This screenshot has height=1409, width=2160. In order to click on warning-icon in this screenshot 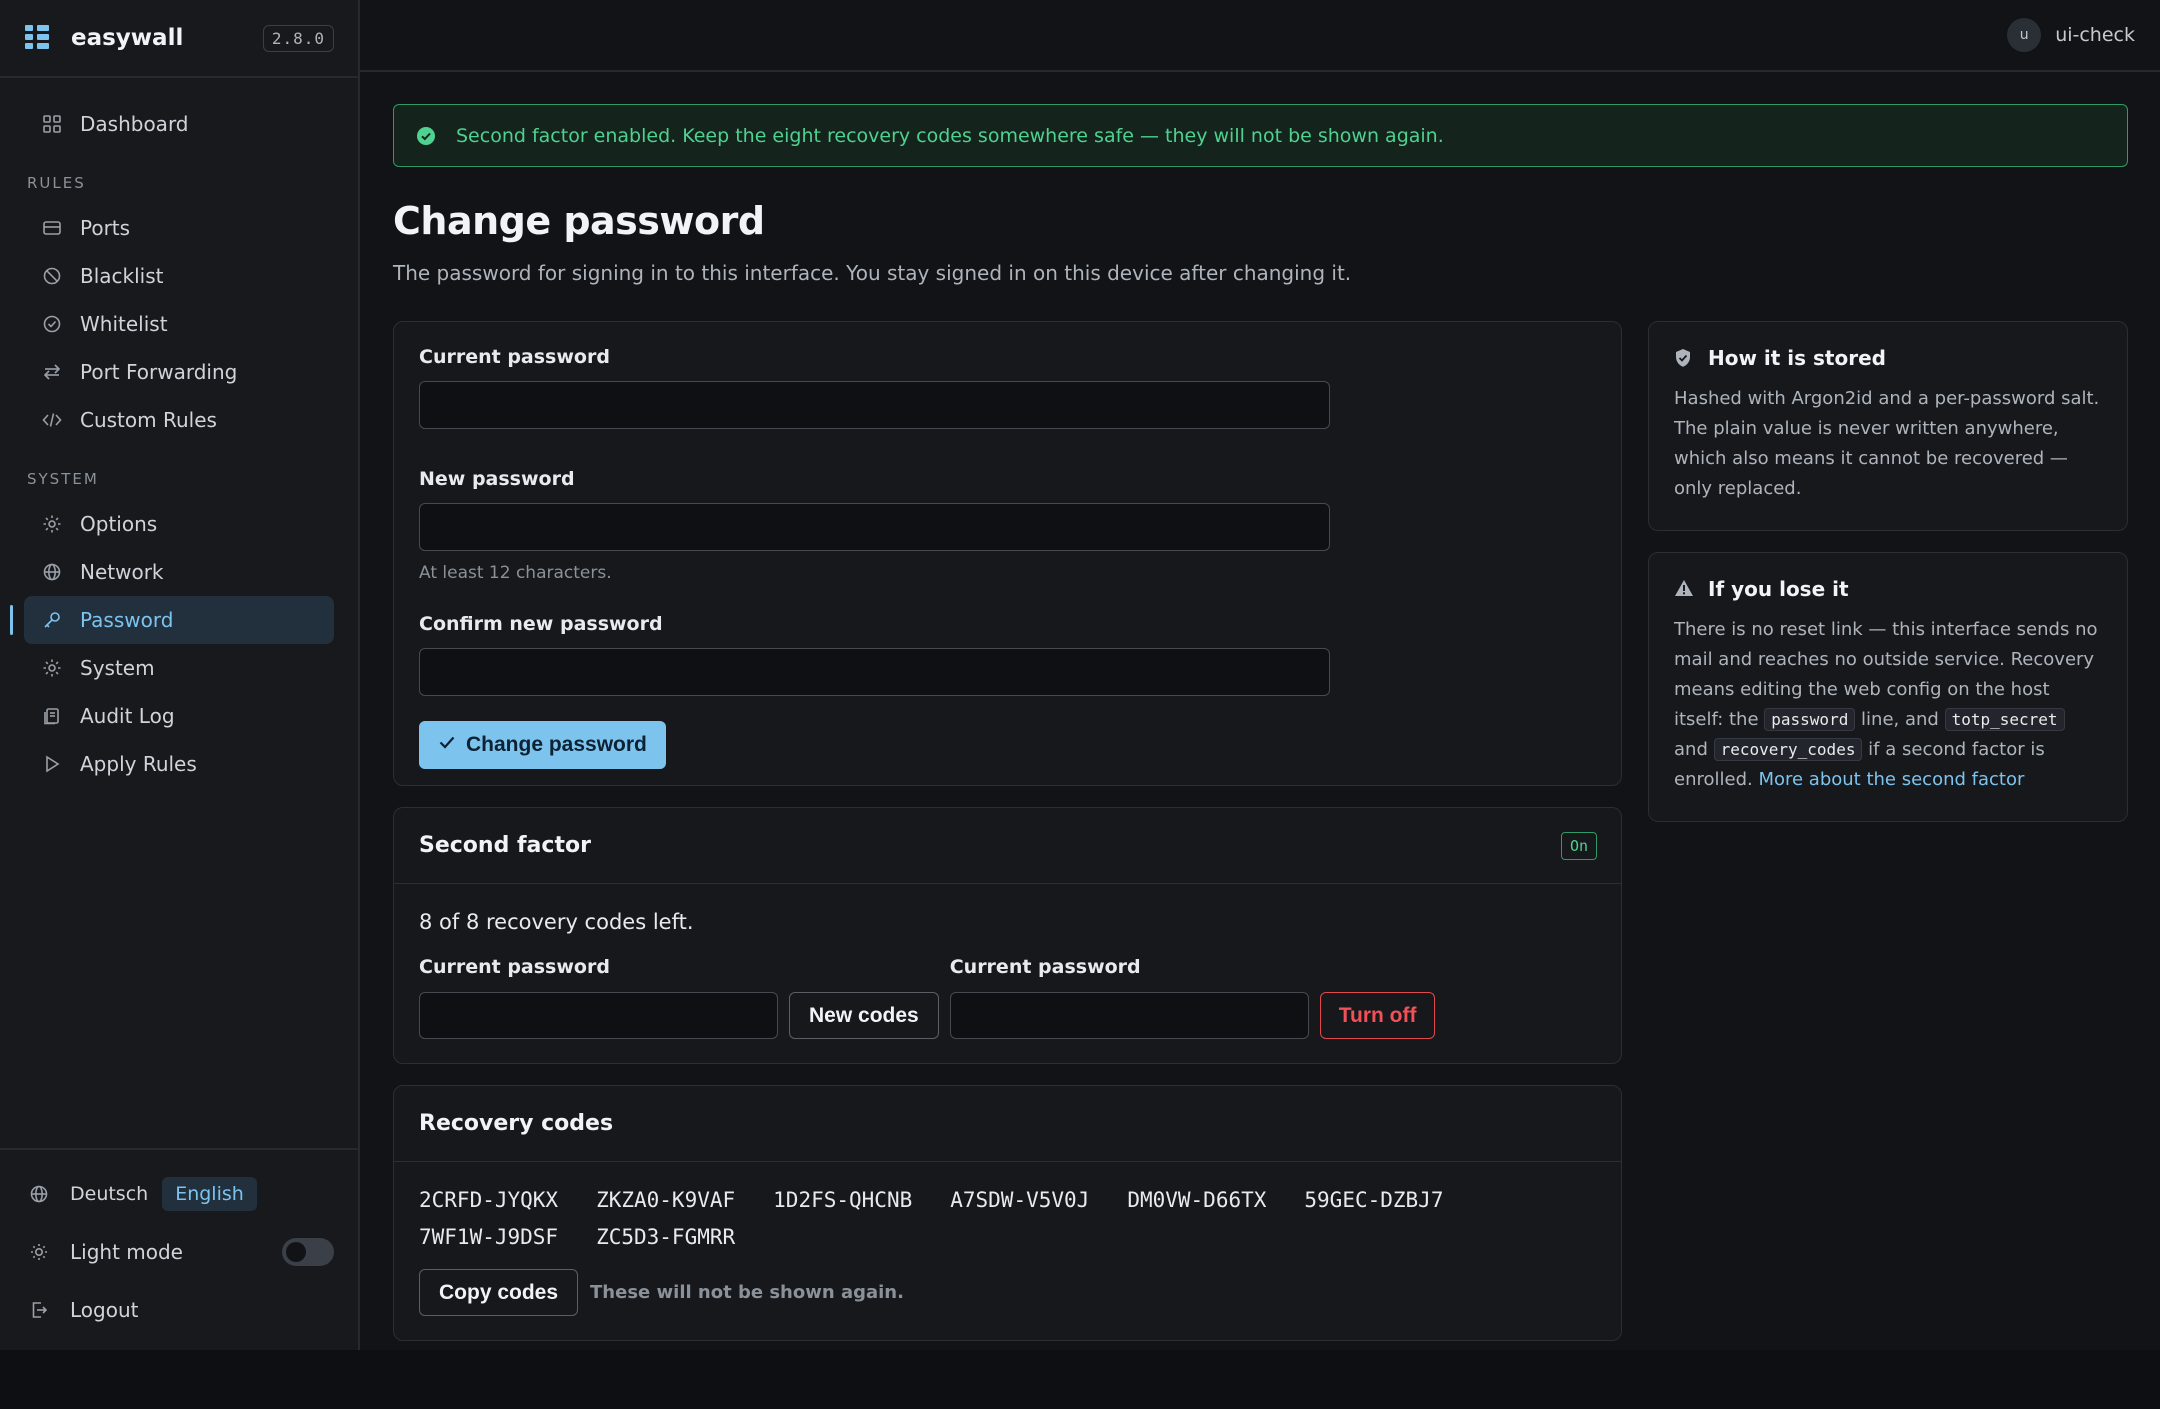, I will do `click(1684, 589)`.